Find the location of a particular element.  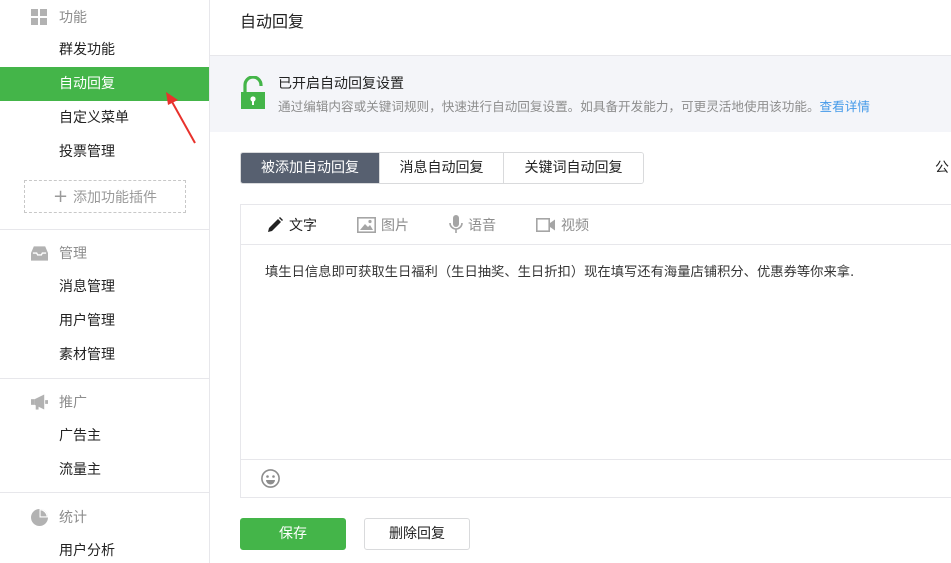

megaphone-icon is located at coordinates (39, 402).